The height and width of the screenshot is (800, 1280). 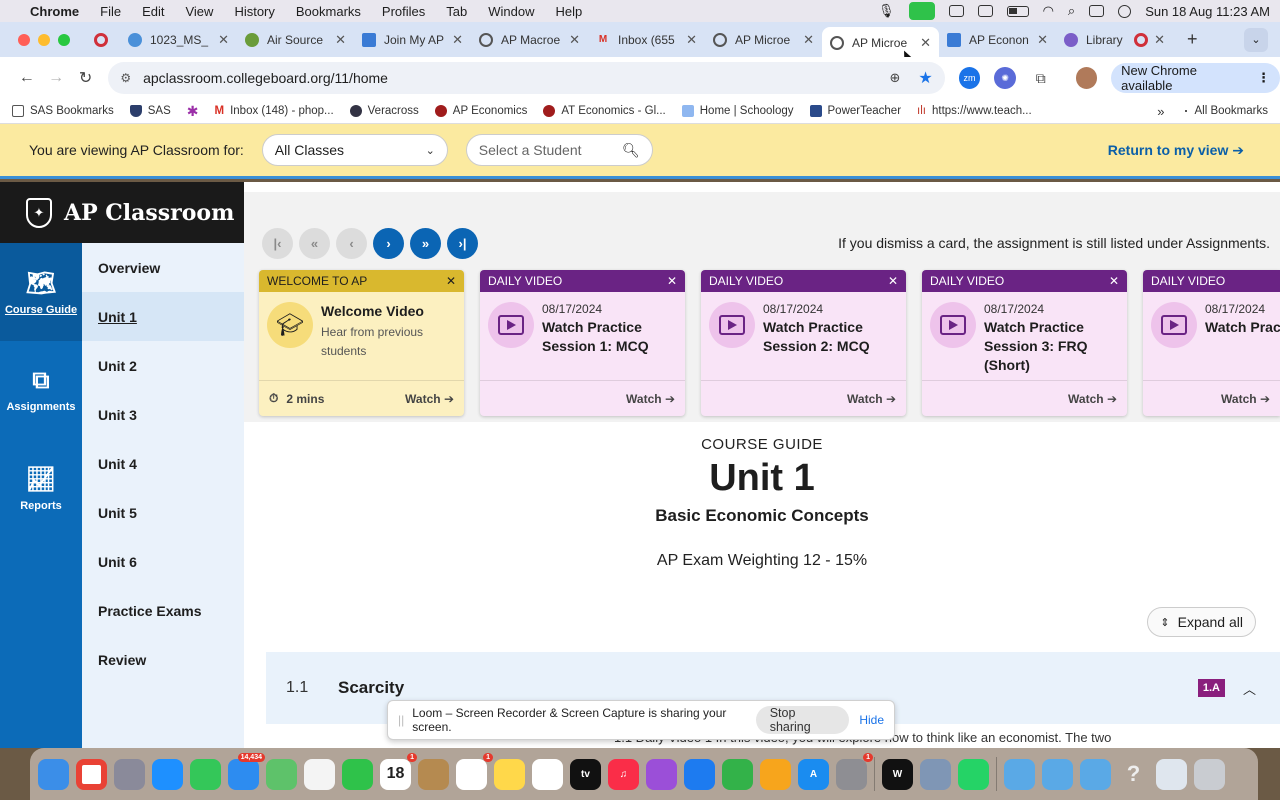 I want to click on apple-tv-icon: tv, so click(x=585, y=774).